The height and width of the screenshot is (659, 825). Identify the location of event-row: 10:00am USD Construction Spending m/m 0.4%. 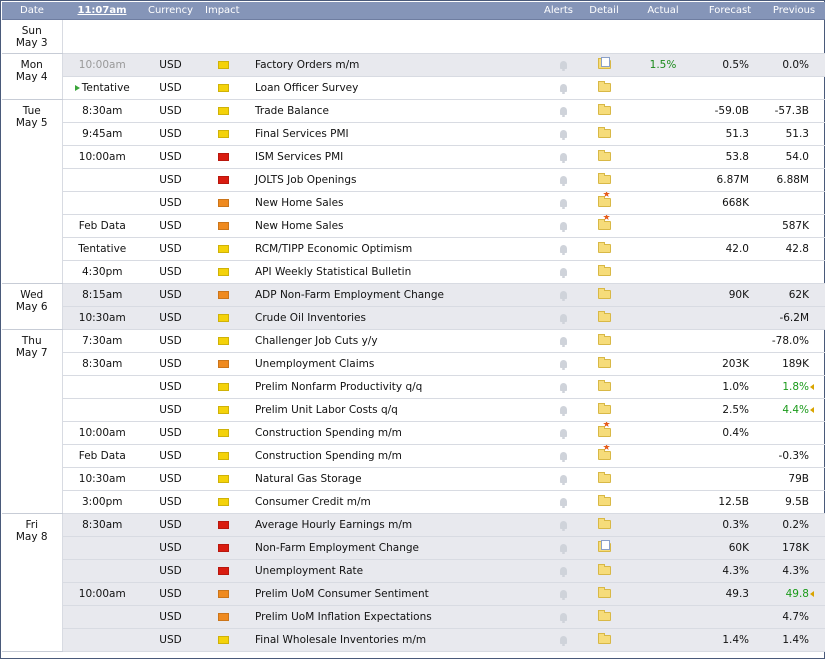
(413, 433).